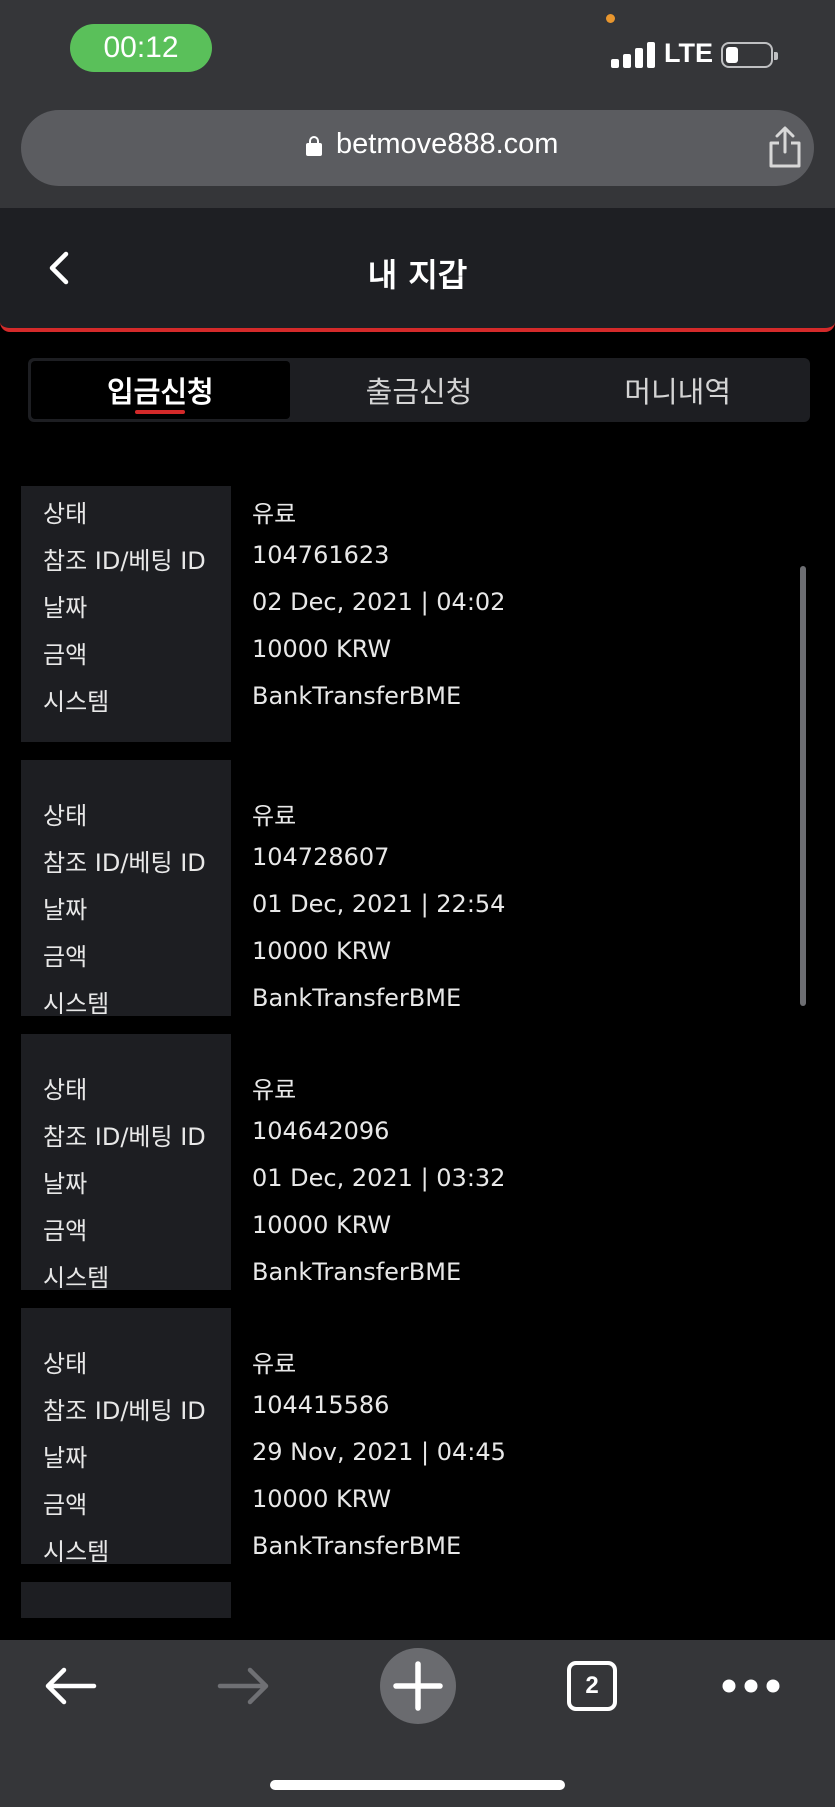 Image resolution: width=835 pixels, height=1807 pixels. What do you see at coordinates (321, 857) in the screenshot?
I see `value-ref-id: 104728607` at bounding box center [321, 857].